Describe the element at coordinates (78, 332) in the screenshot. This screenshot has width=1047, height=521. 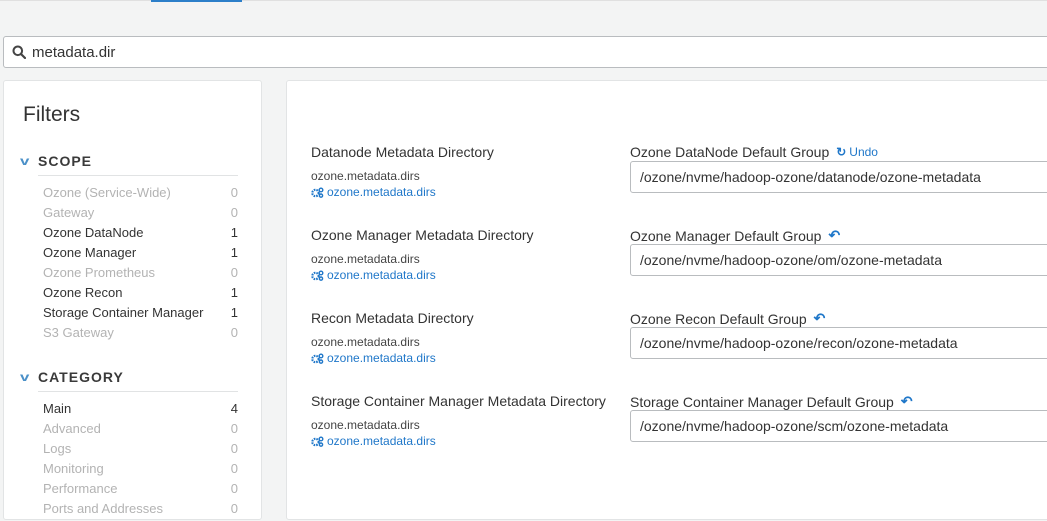
I see `filter-label: S3 Gateway` at that location.